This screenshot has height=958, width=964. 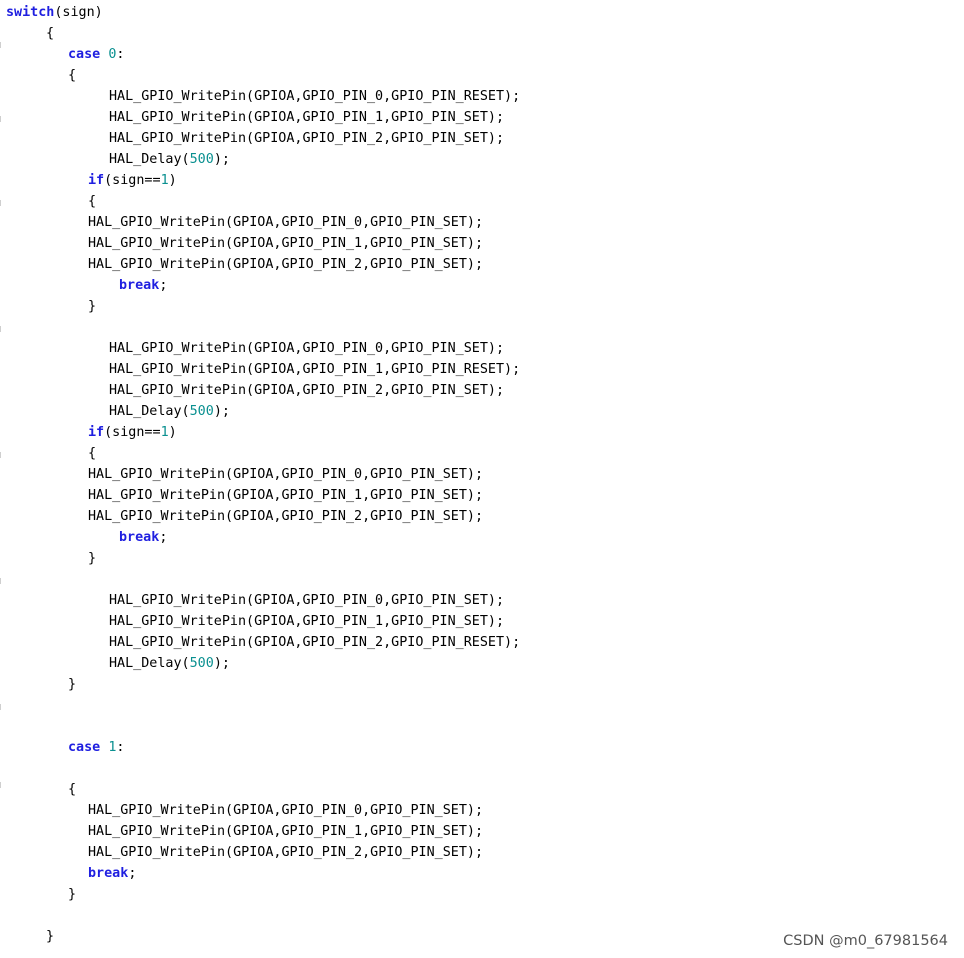 What do you see at coordinates (78, 12) in the screenshot?
I see `code-token: (sign)` at bounding box center [78, 12].